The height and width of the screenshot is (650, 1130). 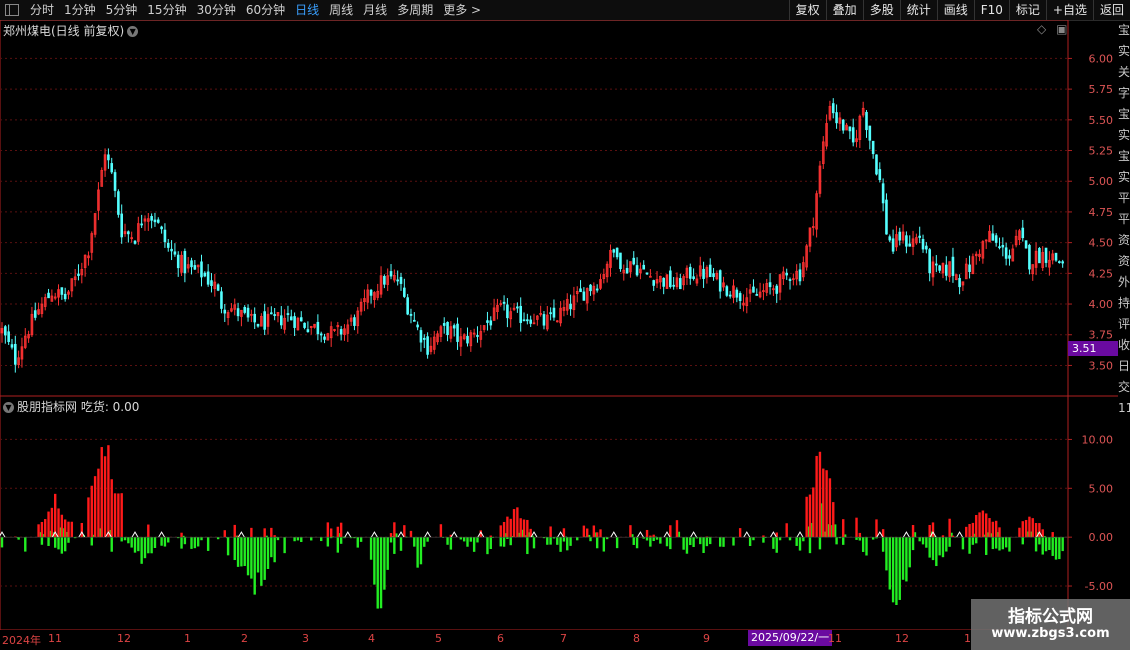 I want to click on multi-stock-button: 多股, so click(x=881, y=10).